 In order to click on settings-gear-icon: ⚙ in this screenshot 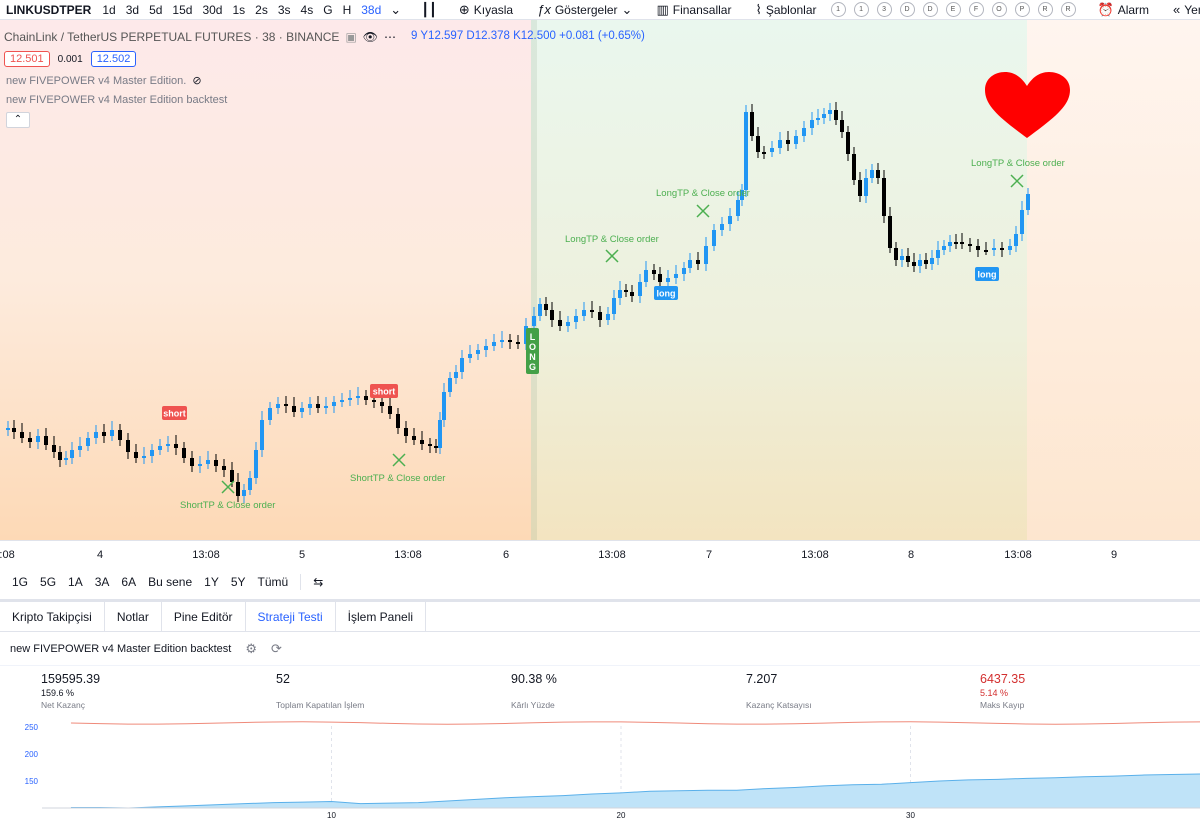, I will do `click(251, 649)`.